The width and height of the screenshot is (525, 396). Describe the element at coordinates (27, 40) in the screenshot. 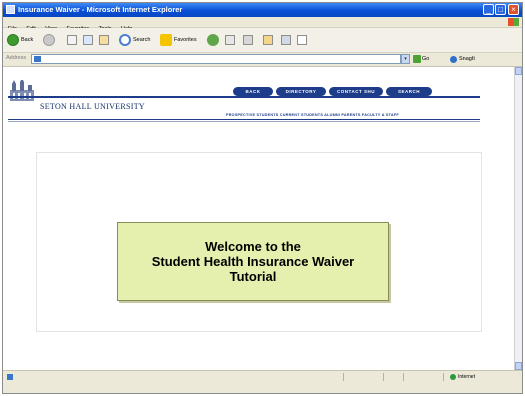

I see `back-label: Back` at that location.